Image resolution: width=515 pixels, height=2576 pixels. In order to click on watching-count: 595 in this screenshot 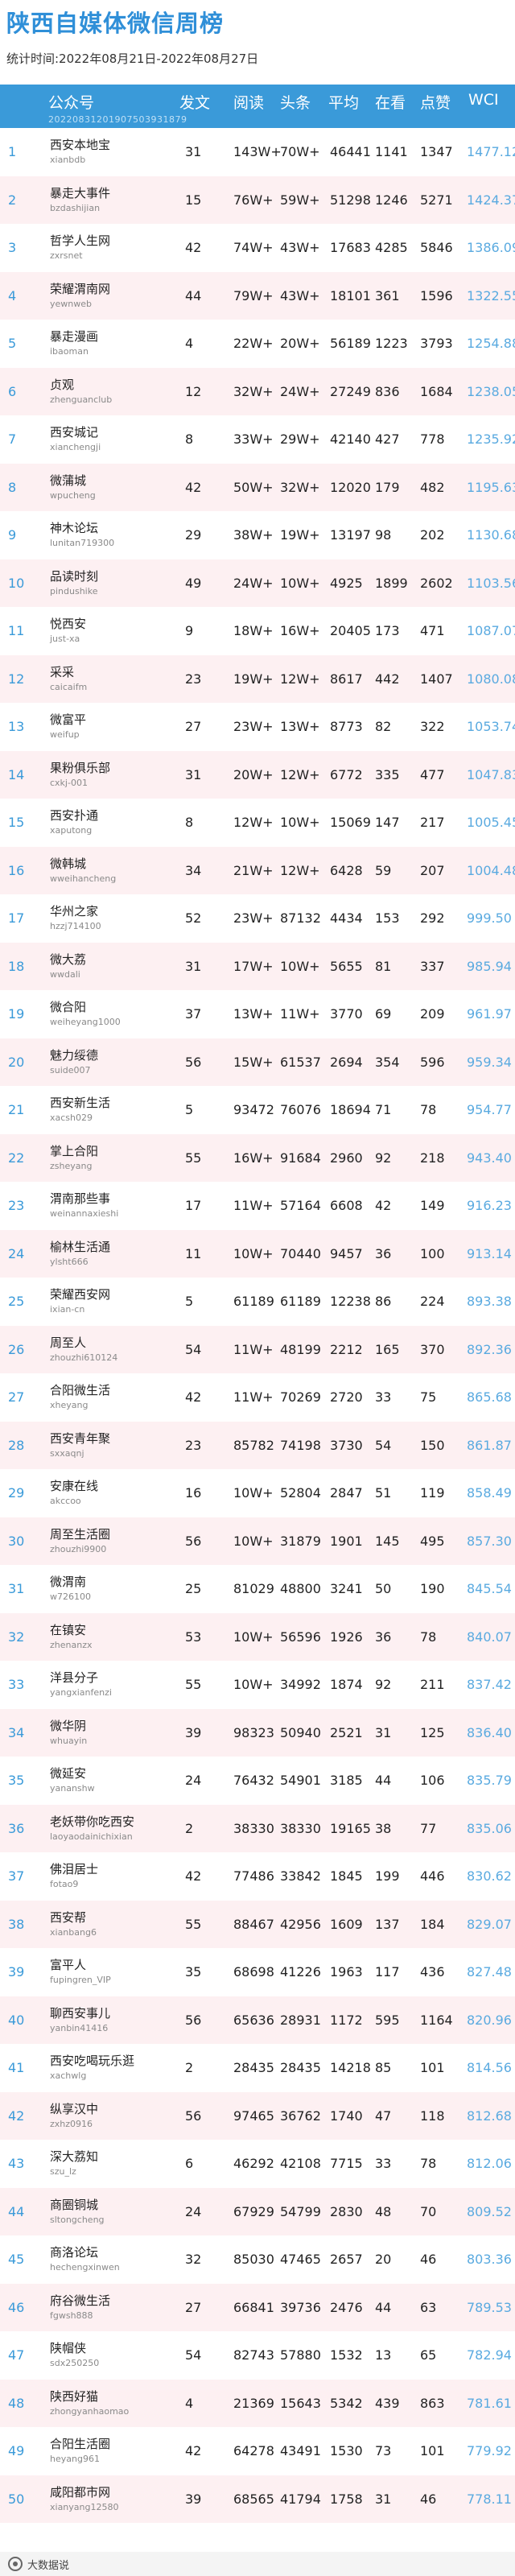, I will do `click(387, 2020)`.